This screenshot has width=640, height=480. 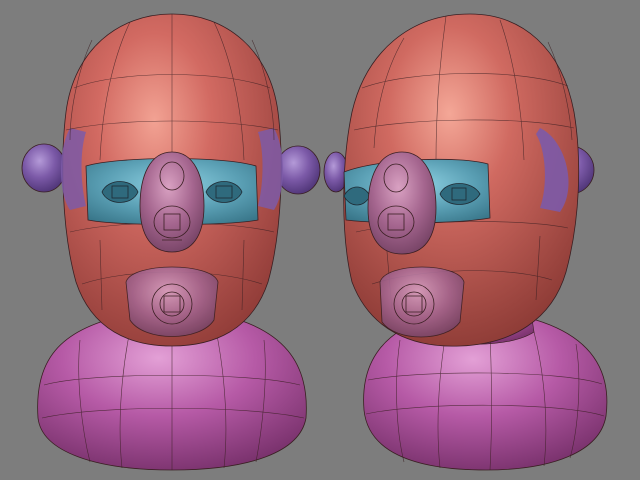 I want to click on nose-three-quarter, so click(x=402, y=203).